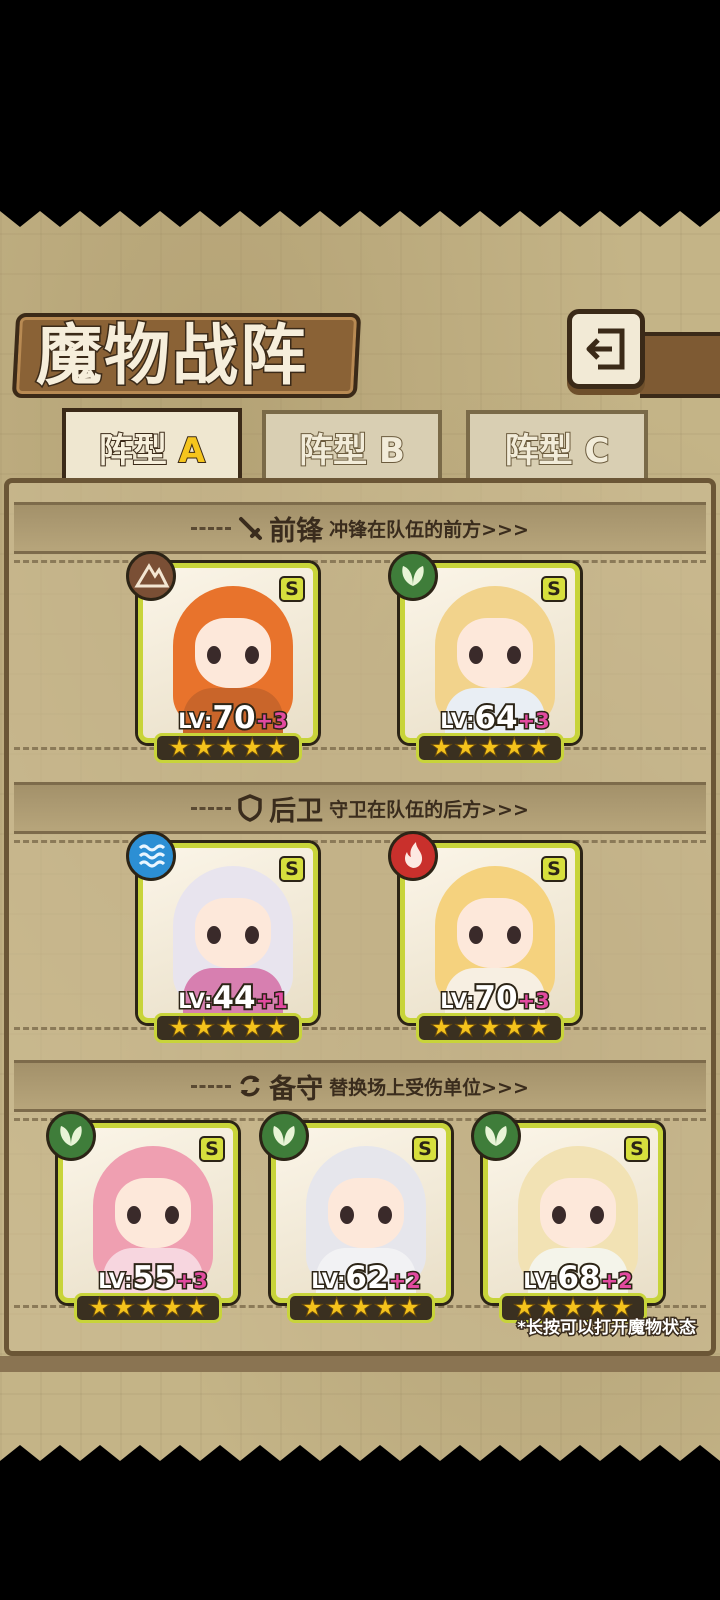  What do you see at coordinates (142, 1217) in the screenshot?
I see `unit-card-reserve-1: S LV:55+3 ★ ★ ★ ★ ★` at bounding box center [142, 1217].